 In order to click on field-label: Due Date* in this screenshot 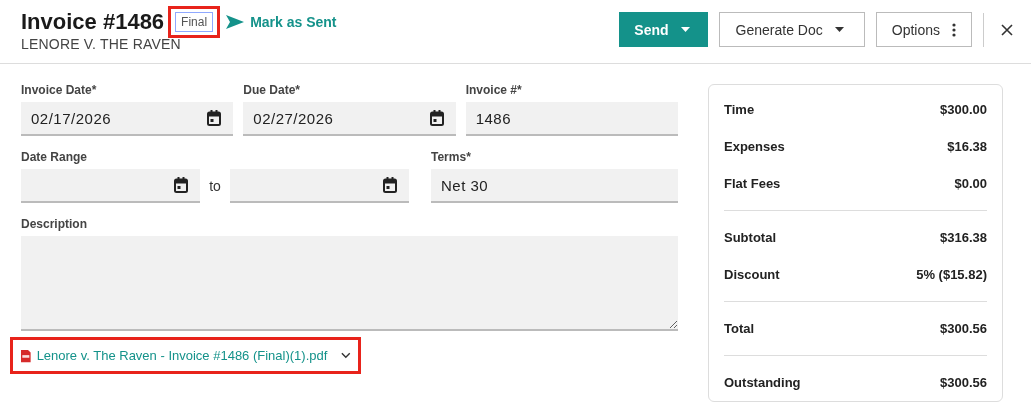, I will do `click(272, 90)`.